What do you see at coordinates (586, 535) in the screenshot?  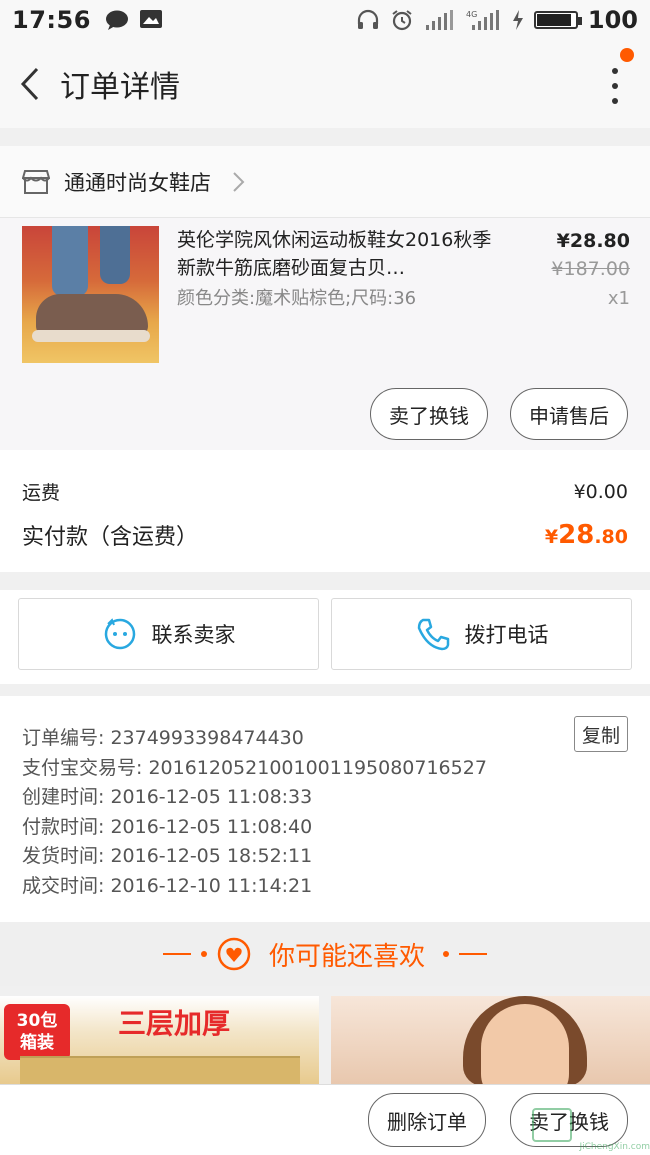 I see `total-value: ¥28.80` at bounding box center [586, 535].